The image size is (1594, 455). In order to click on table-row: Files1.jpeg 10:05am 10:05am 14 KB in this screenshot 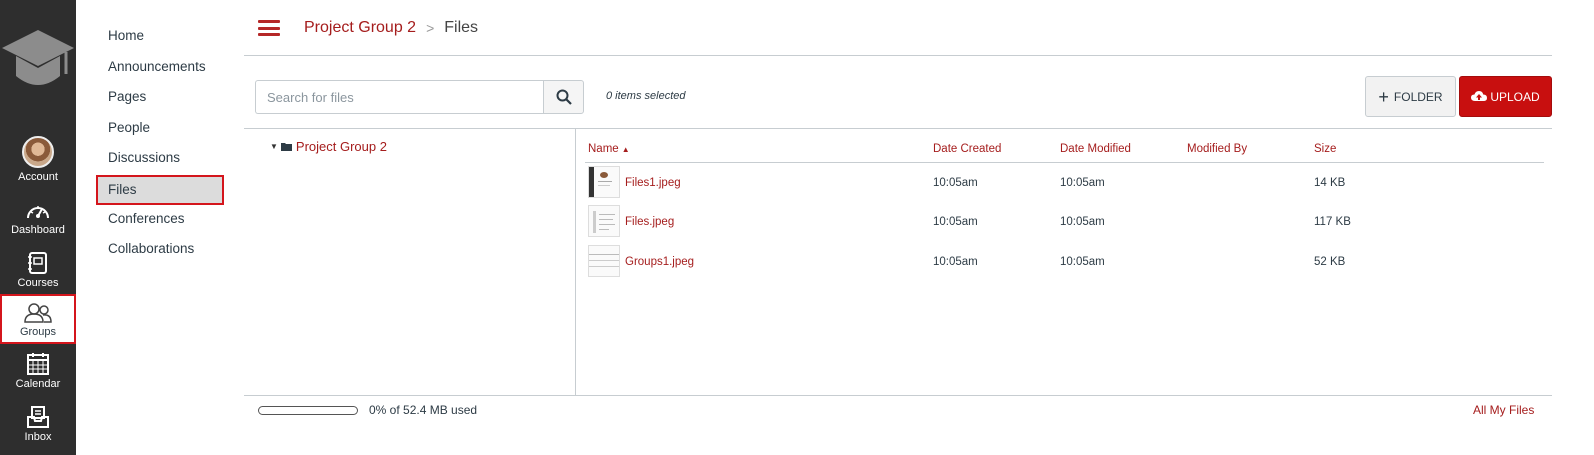, I will do `click(1064, 183)`.